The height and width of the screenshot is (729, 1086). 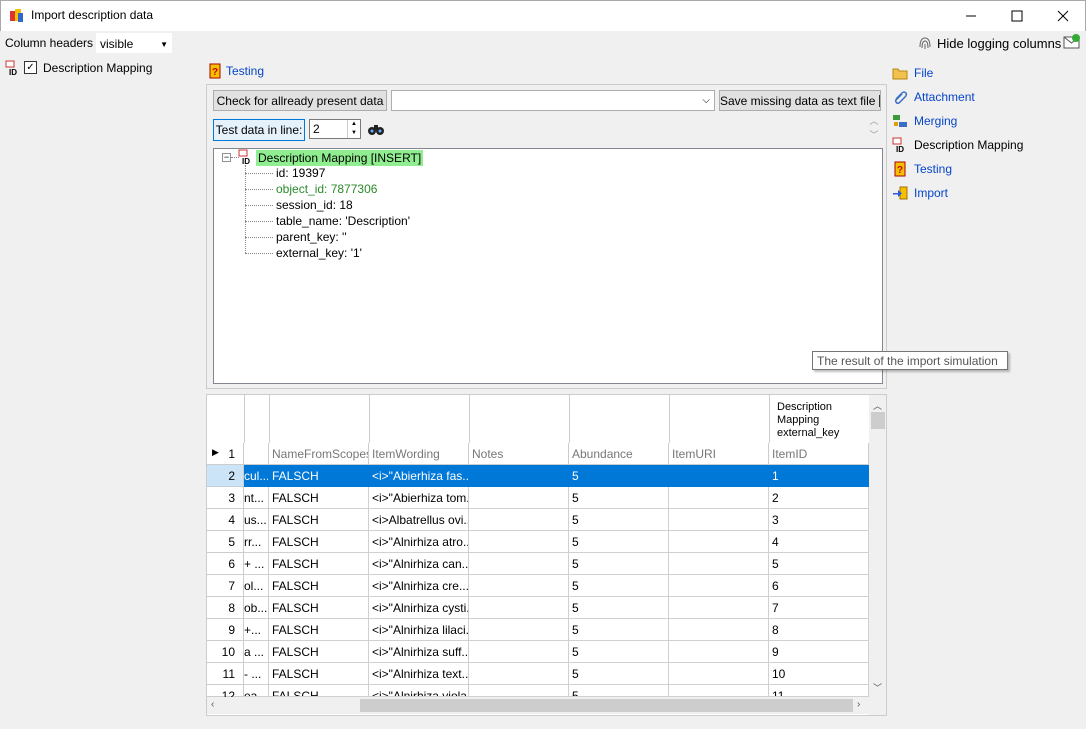 What do you see at coordinates (225, 476) in the screenshot?
I see `row-number: 2` at bounding box center [225, 476].